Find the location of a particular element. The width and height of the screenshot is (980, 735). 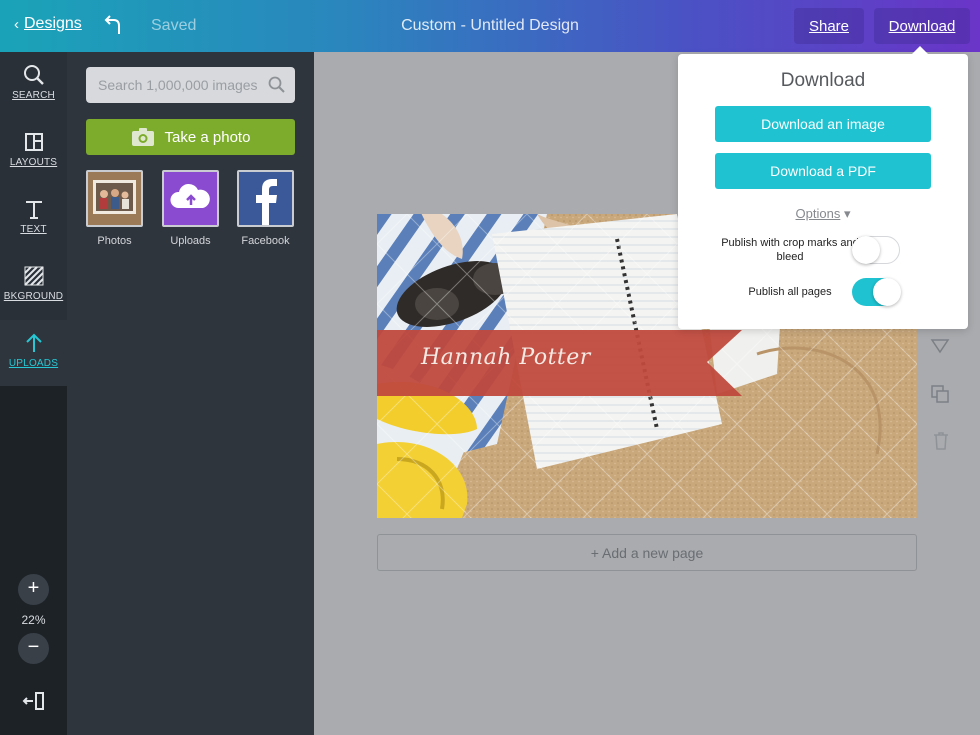

upload-arrow-icon is located at coordinates (33, 342).